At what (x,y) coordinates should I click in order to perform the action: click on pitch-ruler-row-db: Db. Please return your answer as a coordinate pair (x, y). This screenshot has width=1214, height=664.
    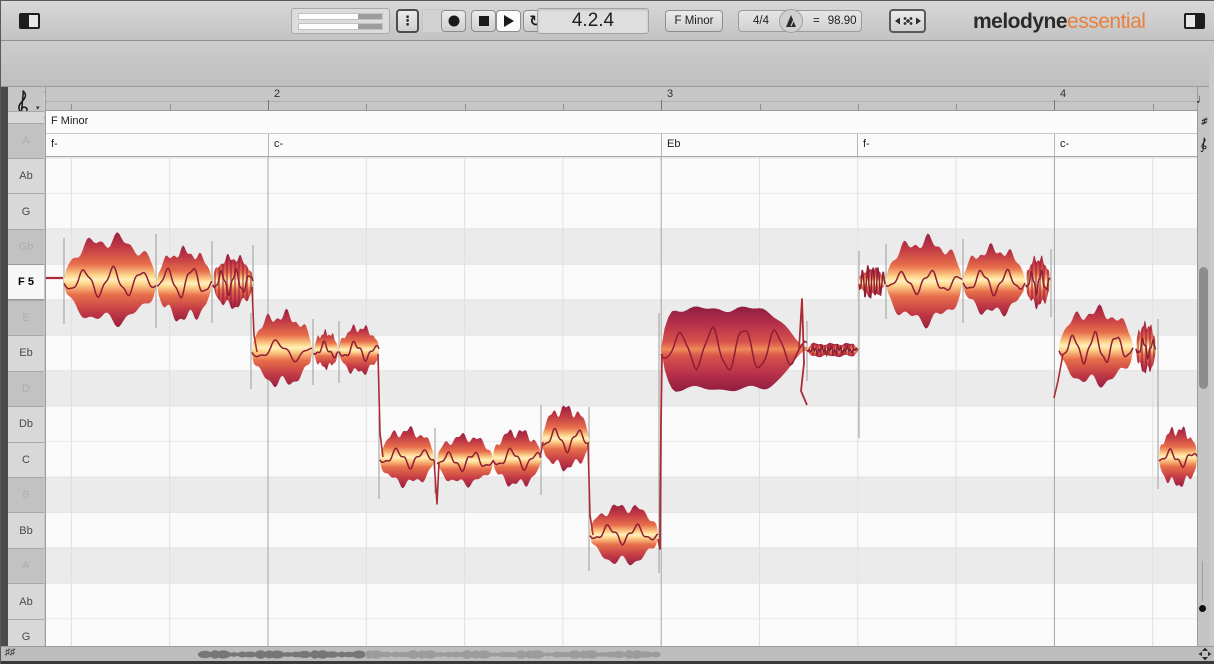
    Looking at the image, I should click on (26, 424).